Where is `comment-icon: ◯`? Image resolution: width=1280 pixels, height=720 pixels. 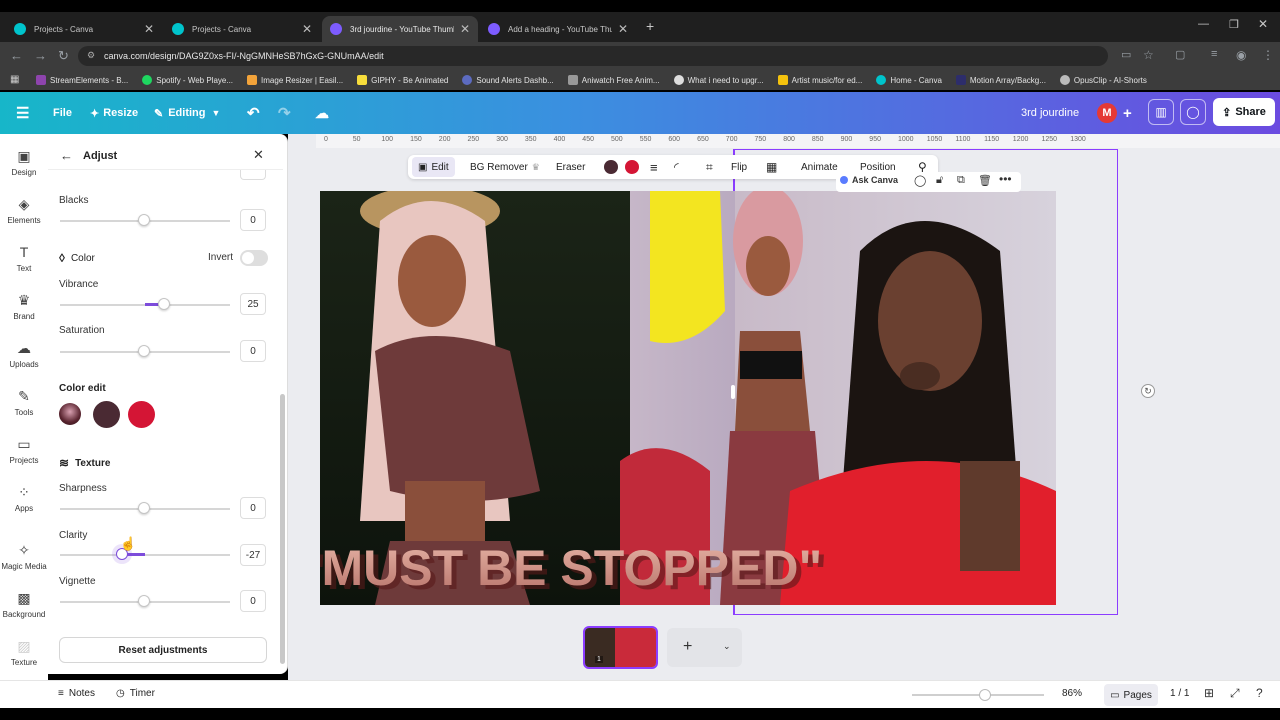
comment-icon: ◯ is located at coordinates (920, 180).